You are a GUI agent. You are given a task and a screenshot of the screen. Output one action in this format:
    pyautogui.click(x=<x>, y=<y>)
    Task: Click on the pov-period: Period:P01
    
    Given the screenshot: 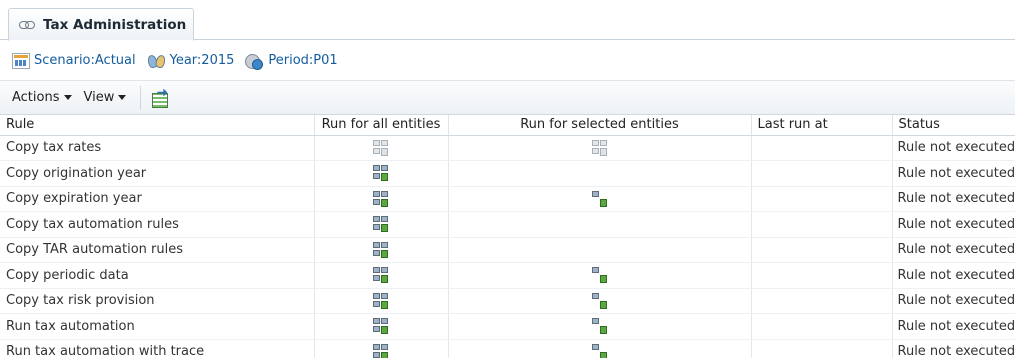 What is the action you would take?
    pyautogui.click(x=291, y=61)
    